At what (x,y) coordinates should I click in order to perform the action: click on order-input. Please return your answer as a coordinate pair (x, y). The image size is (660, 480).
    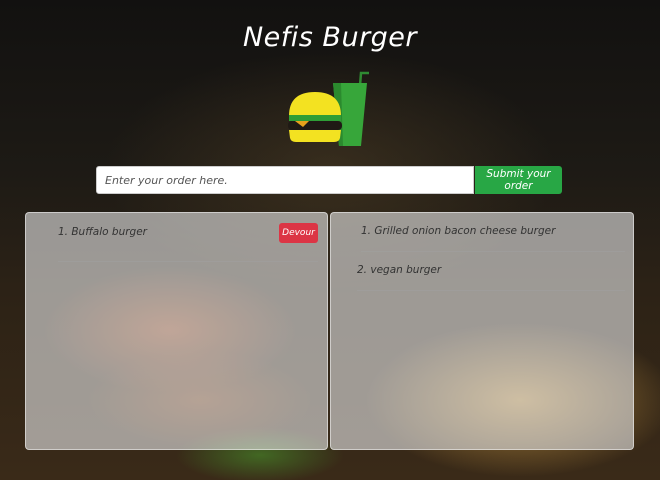
    Looking at the image, I should click on (285, 180).